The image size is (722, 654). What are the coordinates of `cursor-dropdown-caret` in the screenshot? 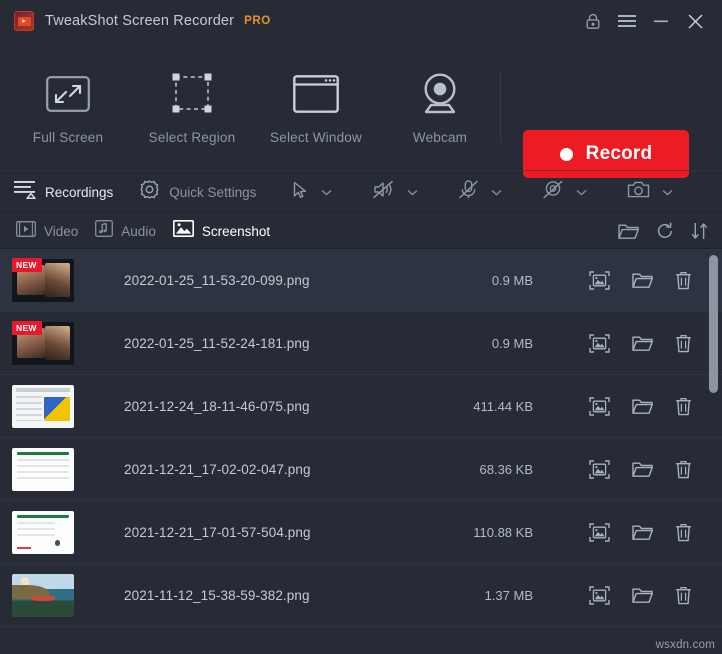 It's located at (326, 192).